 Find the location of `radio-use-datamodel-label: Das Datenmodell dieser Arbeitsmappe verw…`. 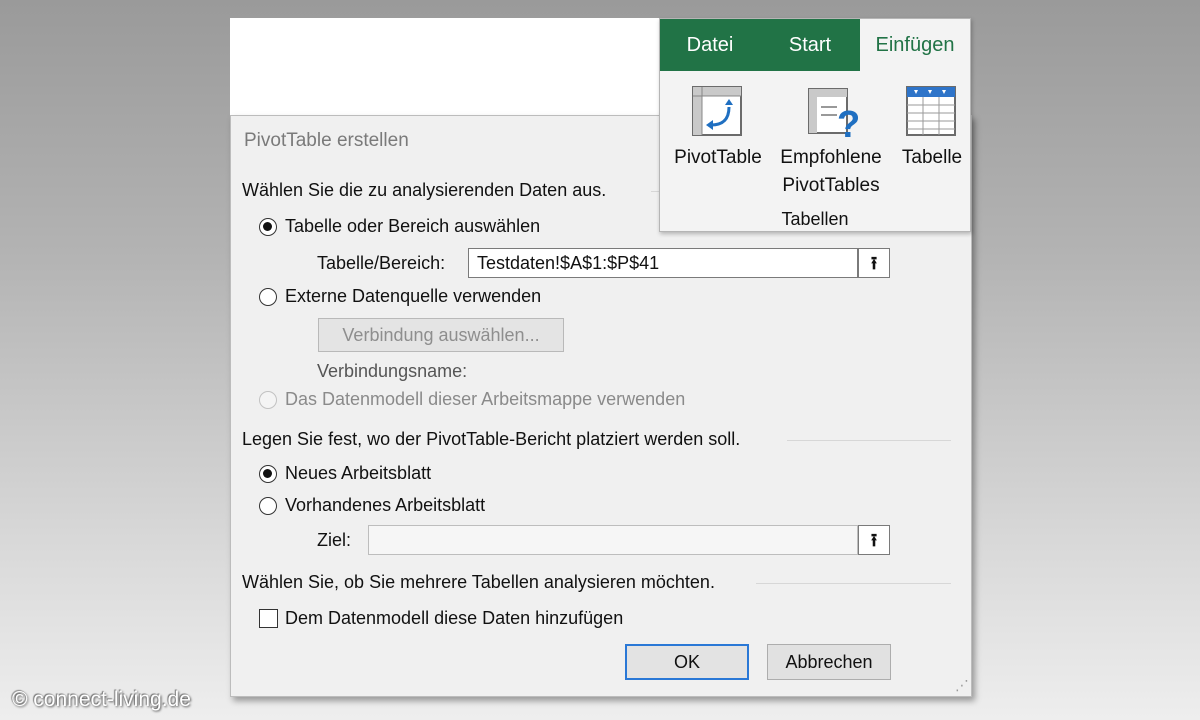

radio-use-datamodel-label: Das Datenmodell dieser Arbeitsmappe verw… is located at coordinates (485, 399).